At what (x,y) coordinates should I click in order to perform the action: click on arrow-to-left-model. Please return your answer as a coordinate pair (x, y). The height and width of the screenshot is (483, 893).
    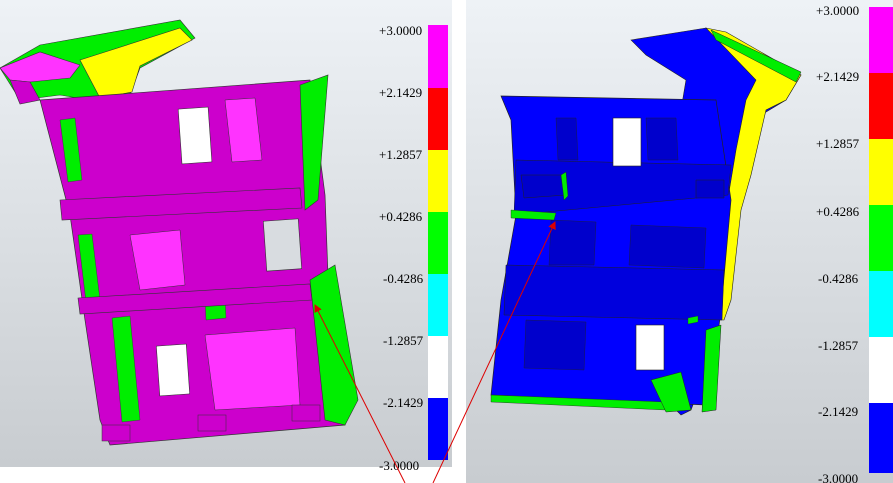
    Looking at the image, I should click on (360, 393).